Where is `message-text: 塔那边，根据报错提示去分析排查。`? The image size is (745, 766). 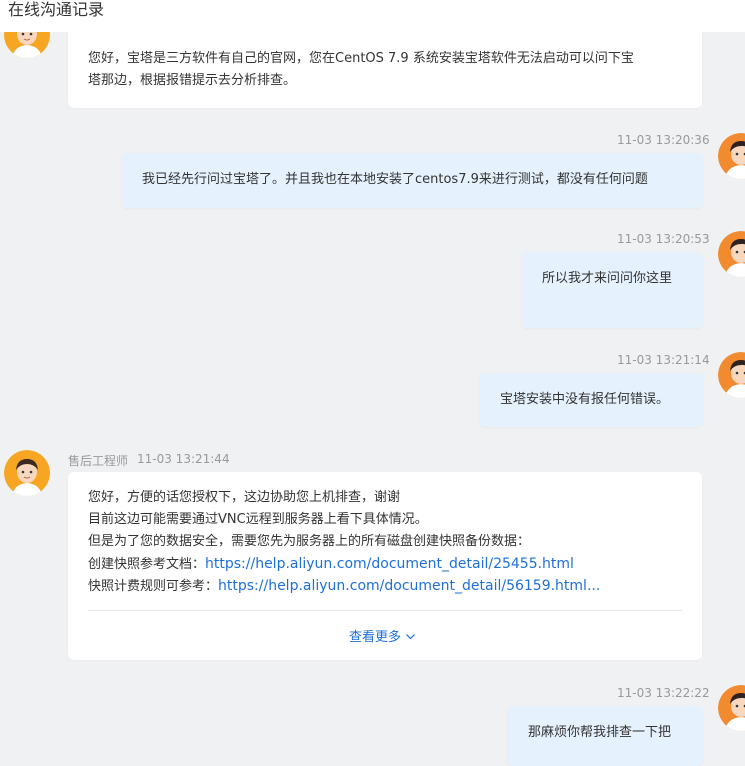 message-text: 塔那边，根据报错提示去分析排查。 is located at coordinates (192, 80).